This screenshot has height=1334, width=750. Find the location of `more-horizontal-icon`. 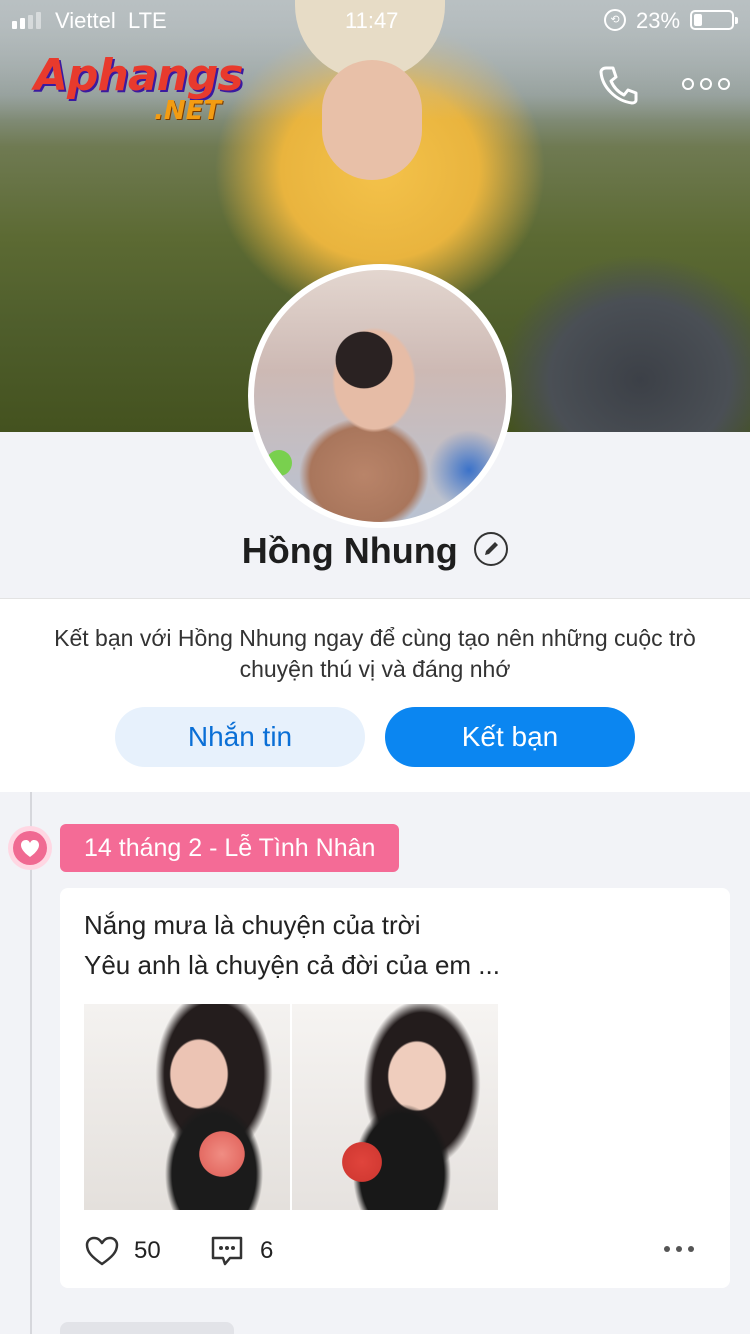

more-horizontal-icon is located at coordinates (706, 84).